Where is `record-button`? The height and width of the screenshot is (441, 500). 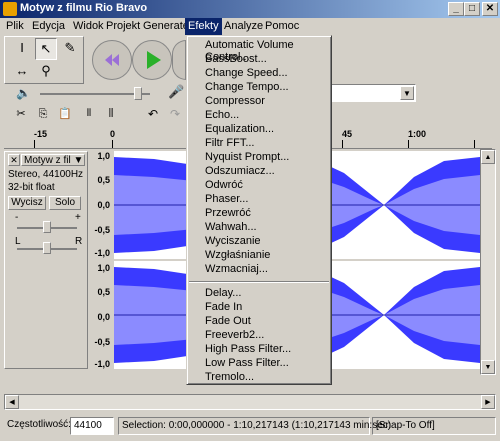
record-button is located at coordinates (179, 60).